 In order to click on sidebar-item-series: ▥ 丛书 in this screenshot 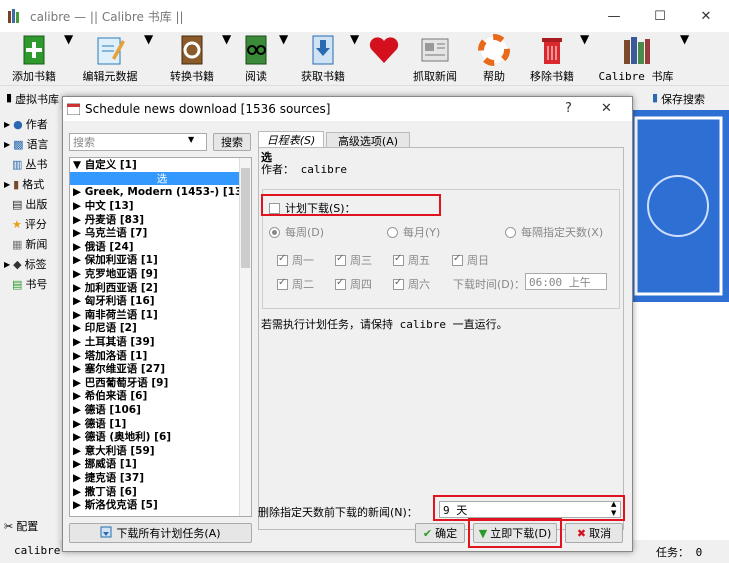, I will do `click(29, 164)`.